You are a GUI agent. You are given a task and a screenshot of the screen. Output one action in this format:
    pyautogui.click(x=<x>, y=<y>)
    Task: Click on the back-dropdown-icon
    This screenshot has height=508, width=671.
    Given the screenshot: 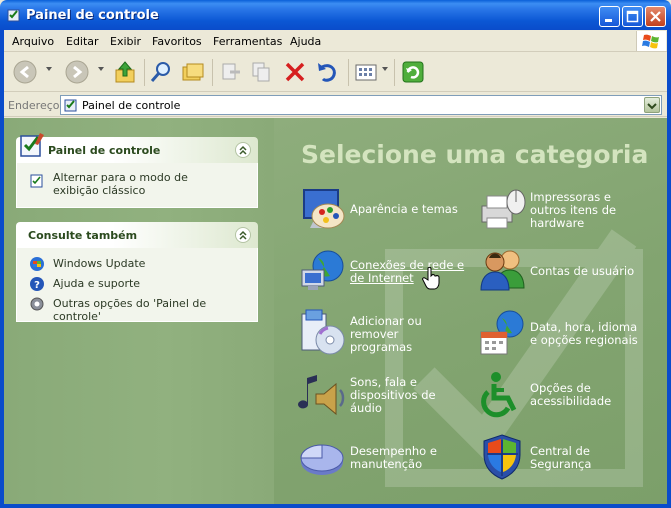 What is the action you would take?
    pyautogui.click(x=49, y=69)
    